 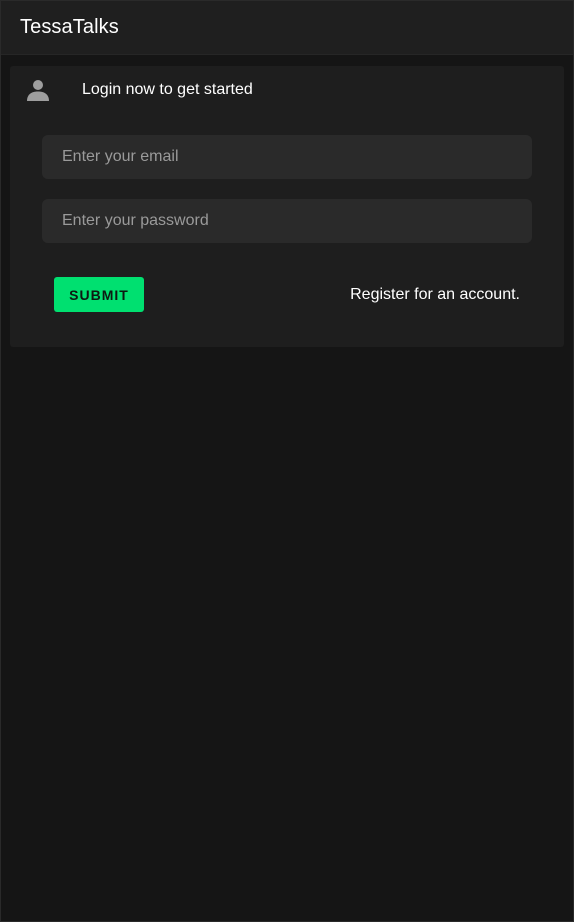 What do you see at coordinates (69, 27) in the screenshot?
I see `app-title: TessaTalks` at bounding box center [69, 27].